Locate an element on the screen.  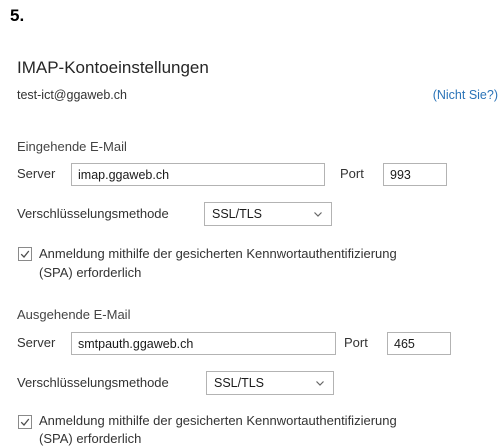
outgoing-spa-label-line2: (SPA) erforderlich is located at coordinates (90, 438).